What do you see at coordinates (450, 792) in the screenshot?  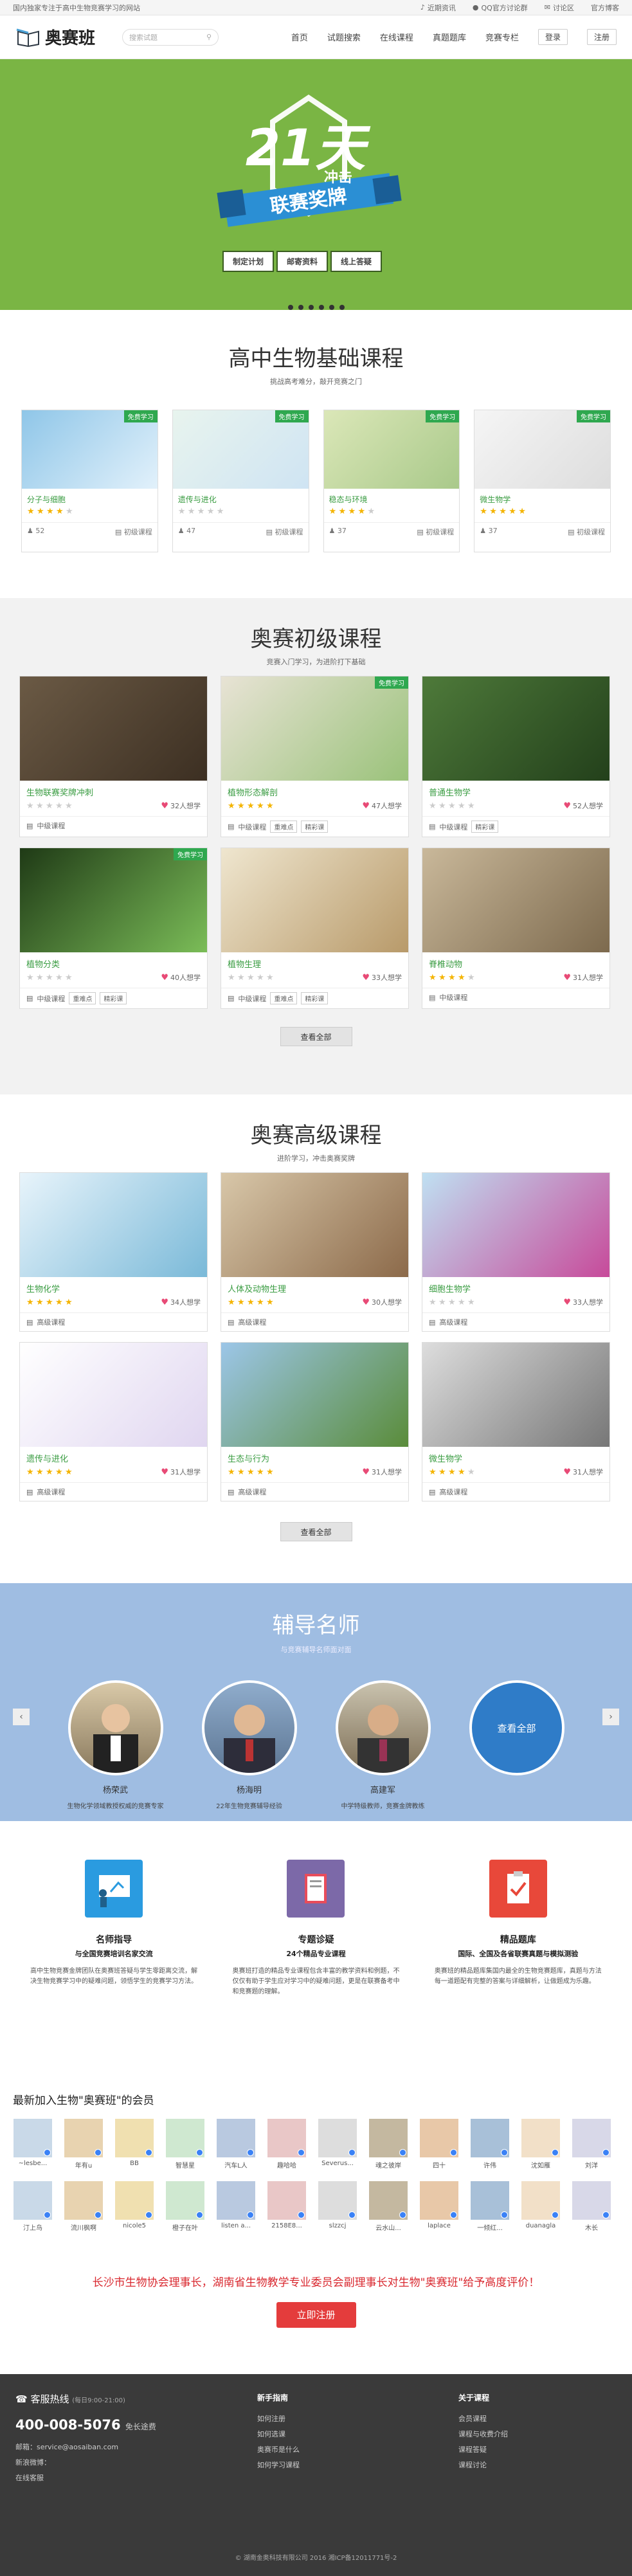 I see `course-name: 普通生物学` at bounding box center [450, 792].